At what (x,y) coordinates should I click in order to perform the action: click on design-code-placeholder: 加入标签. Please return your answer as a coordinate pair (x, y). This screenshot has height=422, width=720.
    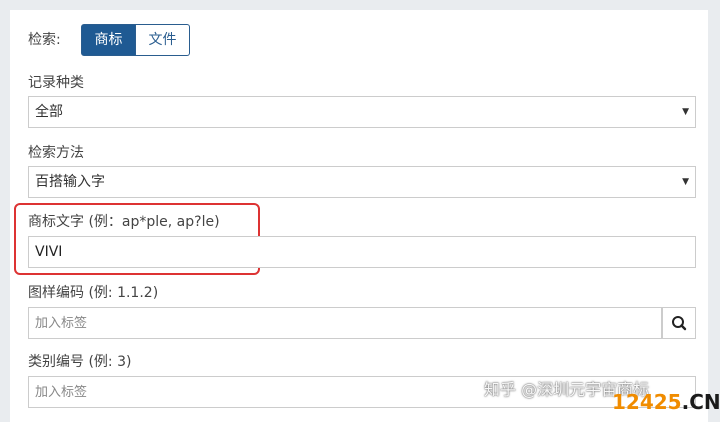
    Looking at the image, I should click on (61, 323).